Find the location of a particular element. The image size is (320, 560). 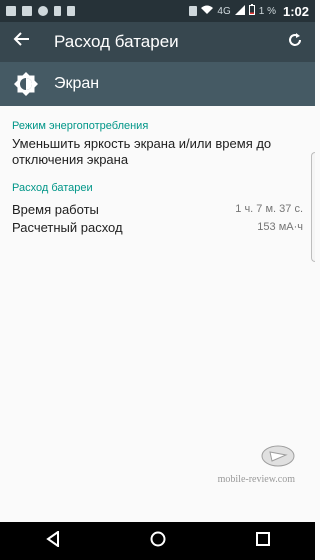

navigation-bar is located at coordinates (157, 541).